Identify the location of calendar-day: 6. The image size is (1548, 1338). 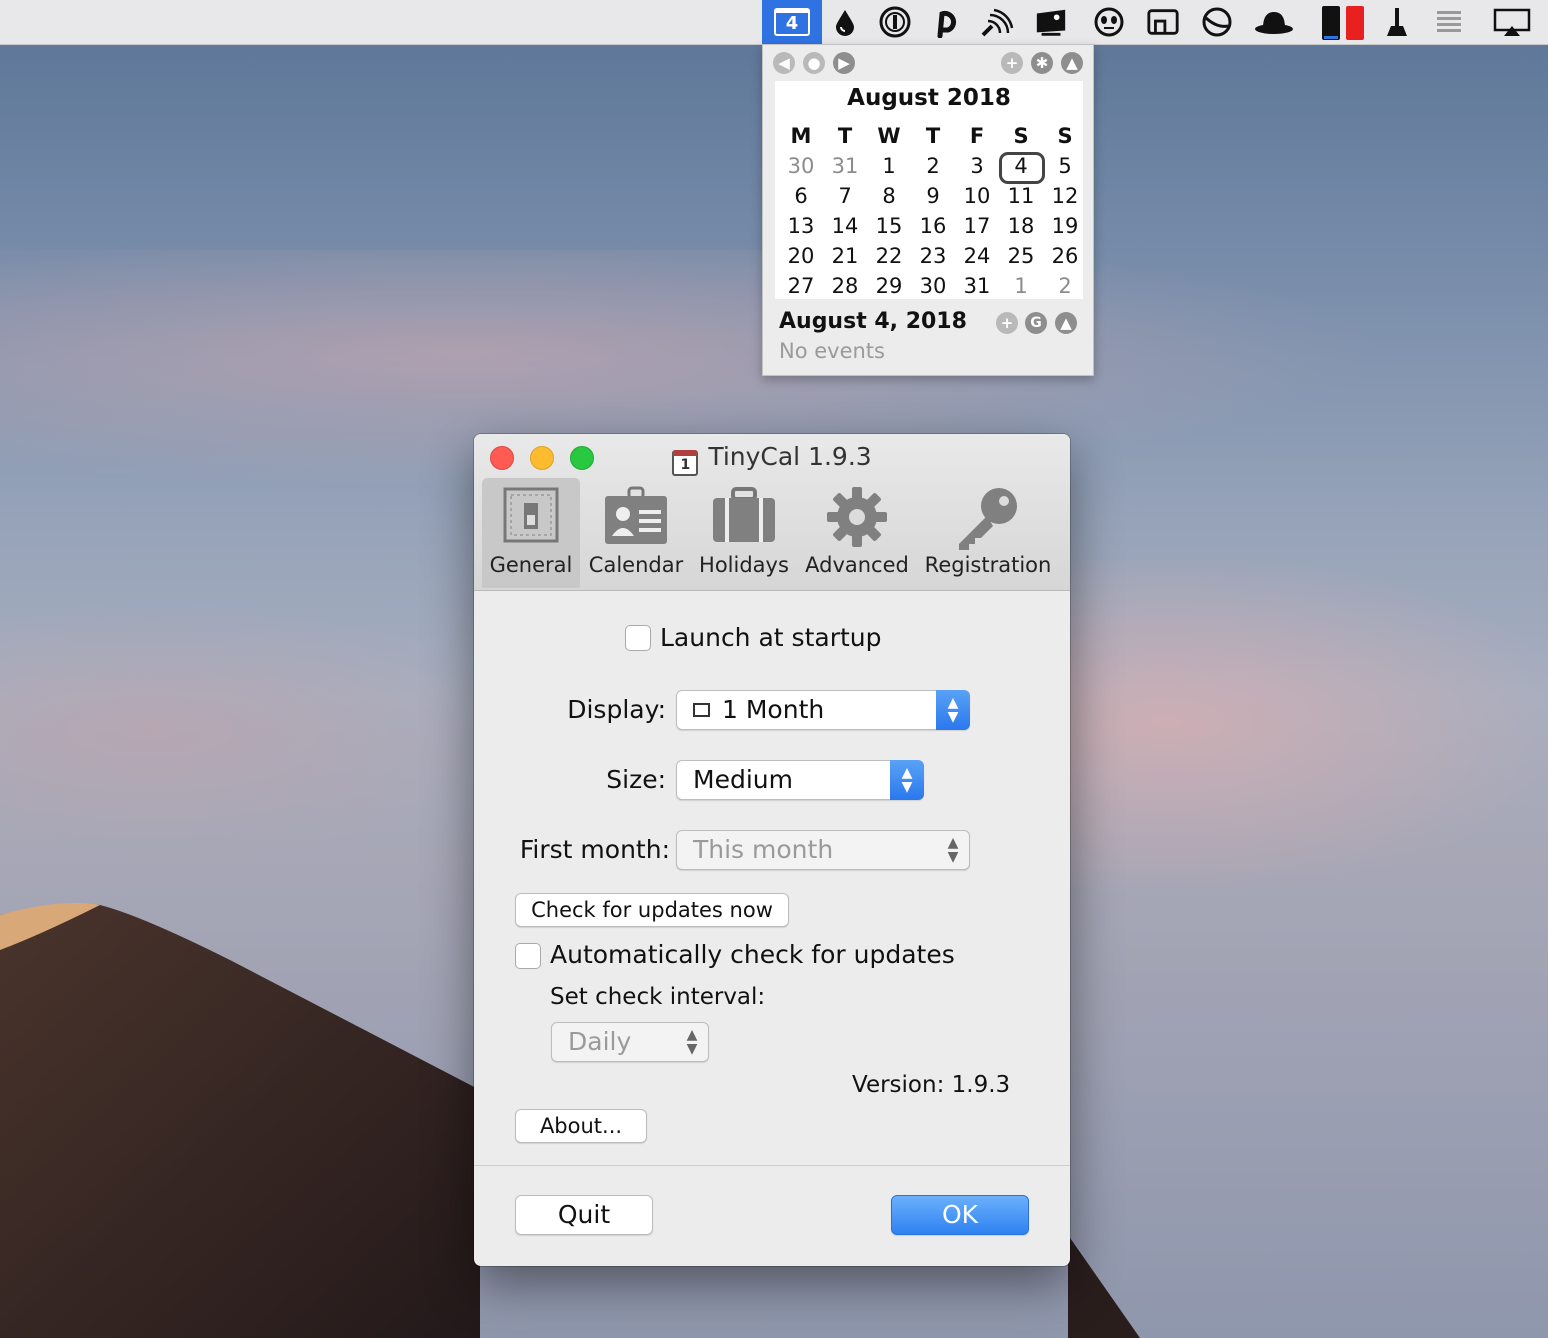
(801, 196).